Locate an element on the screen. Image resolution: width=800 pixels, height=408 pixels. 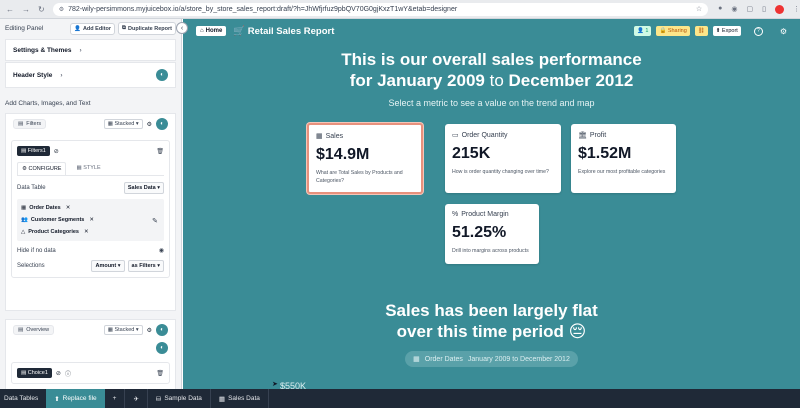
overview-panel-tag: ▤ Overview is located at coordinates (34, 330).